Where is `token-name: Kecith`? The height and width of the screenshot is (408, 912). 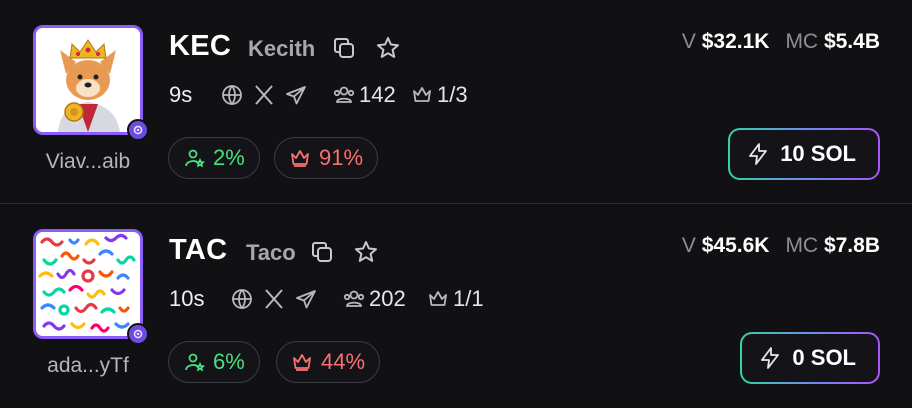
token-name: Kecith is located at coordinates (282, 48).